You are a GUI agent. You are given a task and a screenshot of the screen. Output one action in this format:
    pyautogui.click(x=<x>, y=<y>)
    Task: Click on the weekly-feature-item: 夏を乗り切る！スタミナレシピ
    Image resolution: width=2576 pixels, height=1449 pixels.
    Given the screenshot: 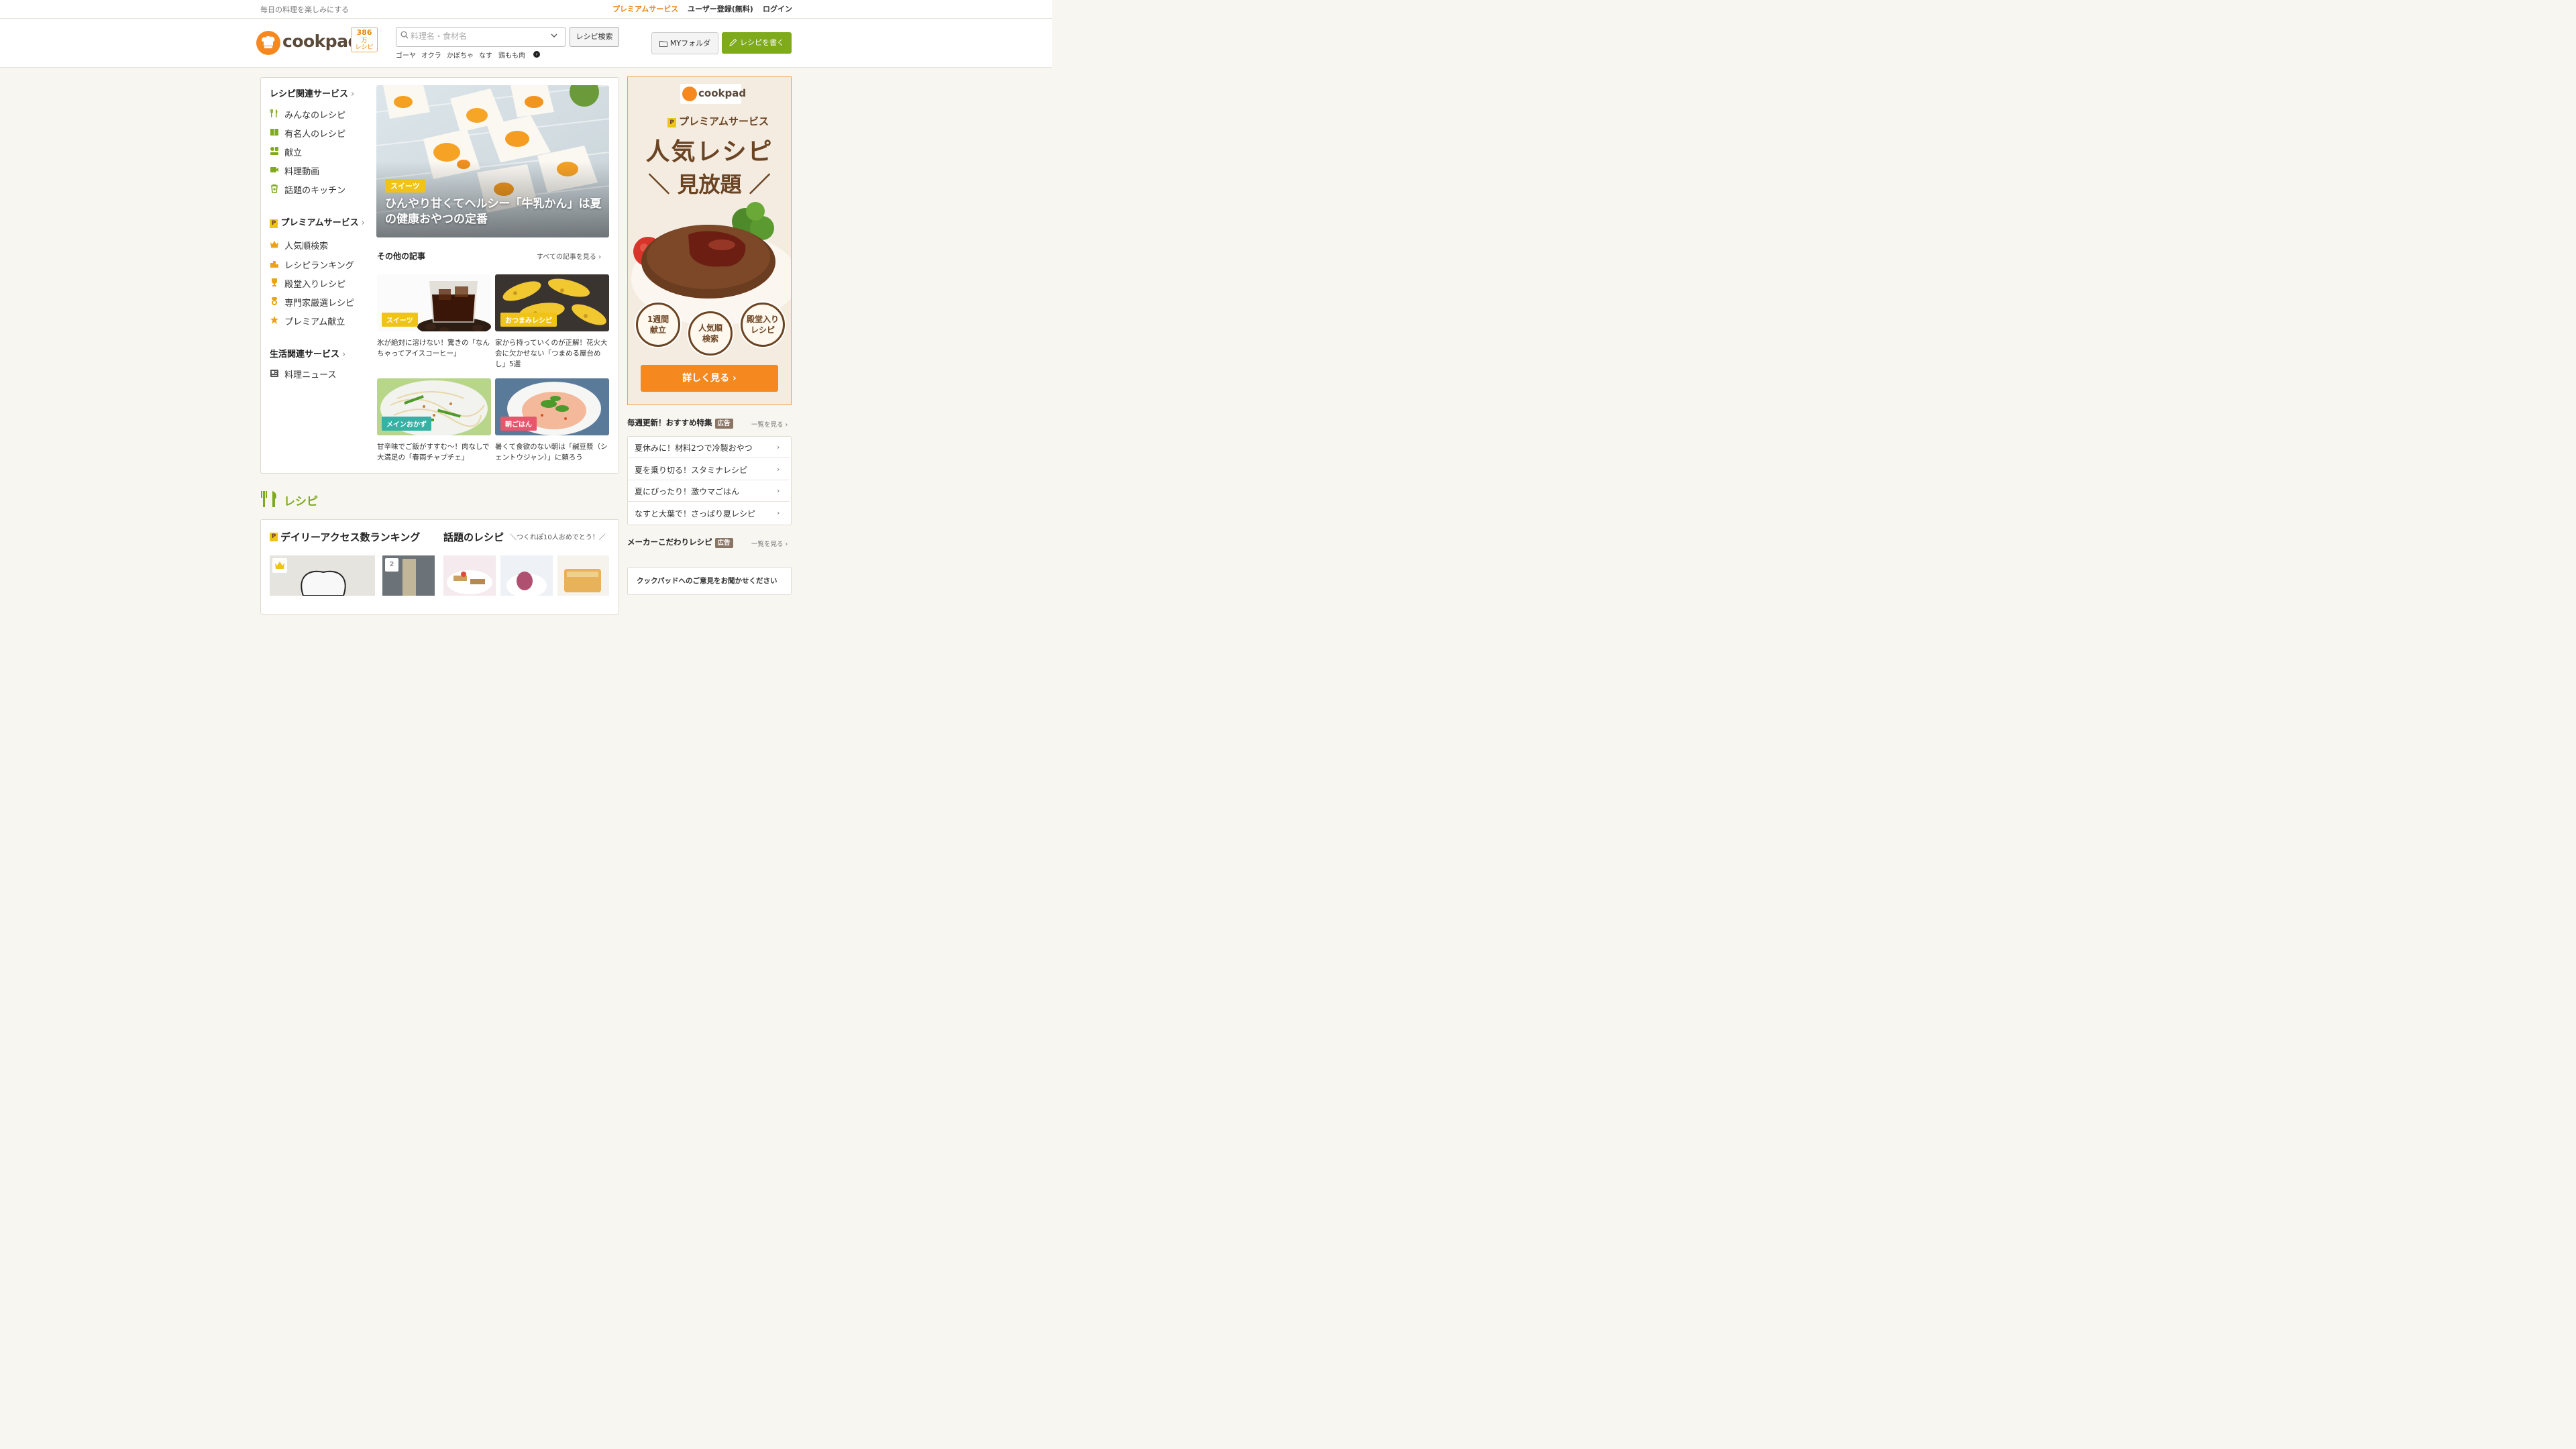 What is the action you would take?
    pyautogui.click(x=691, y=470)
    